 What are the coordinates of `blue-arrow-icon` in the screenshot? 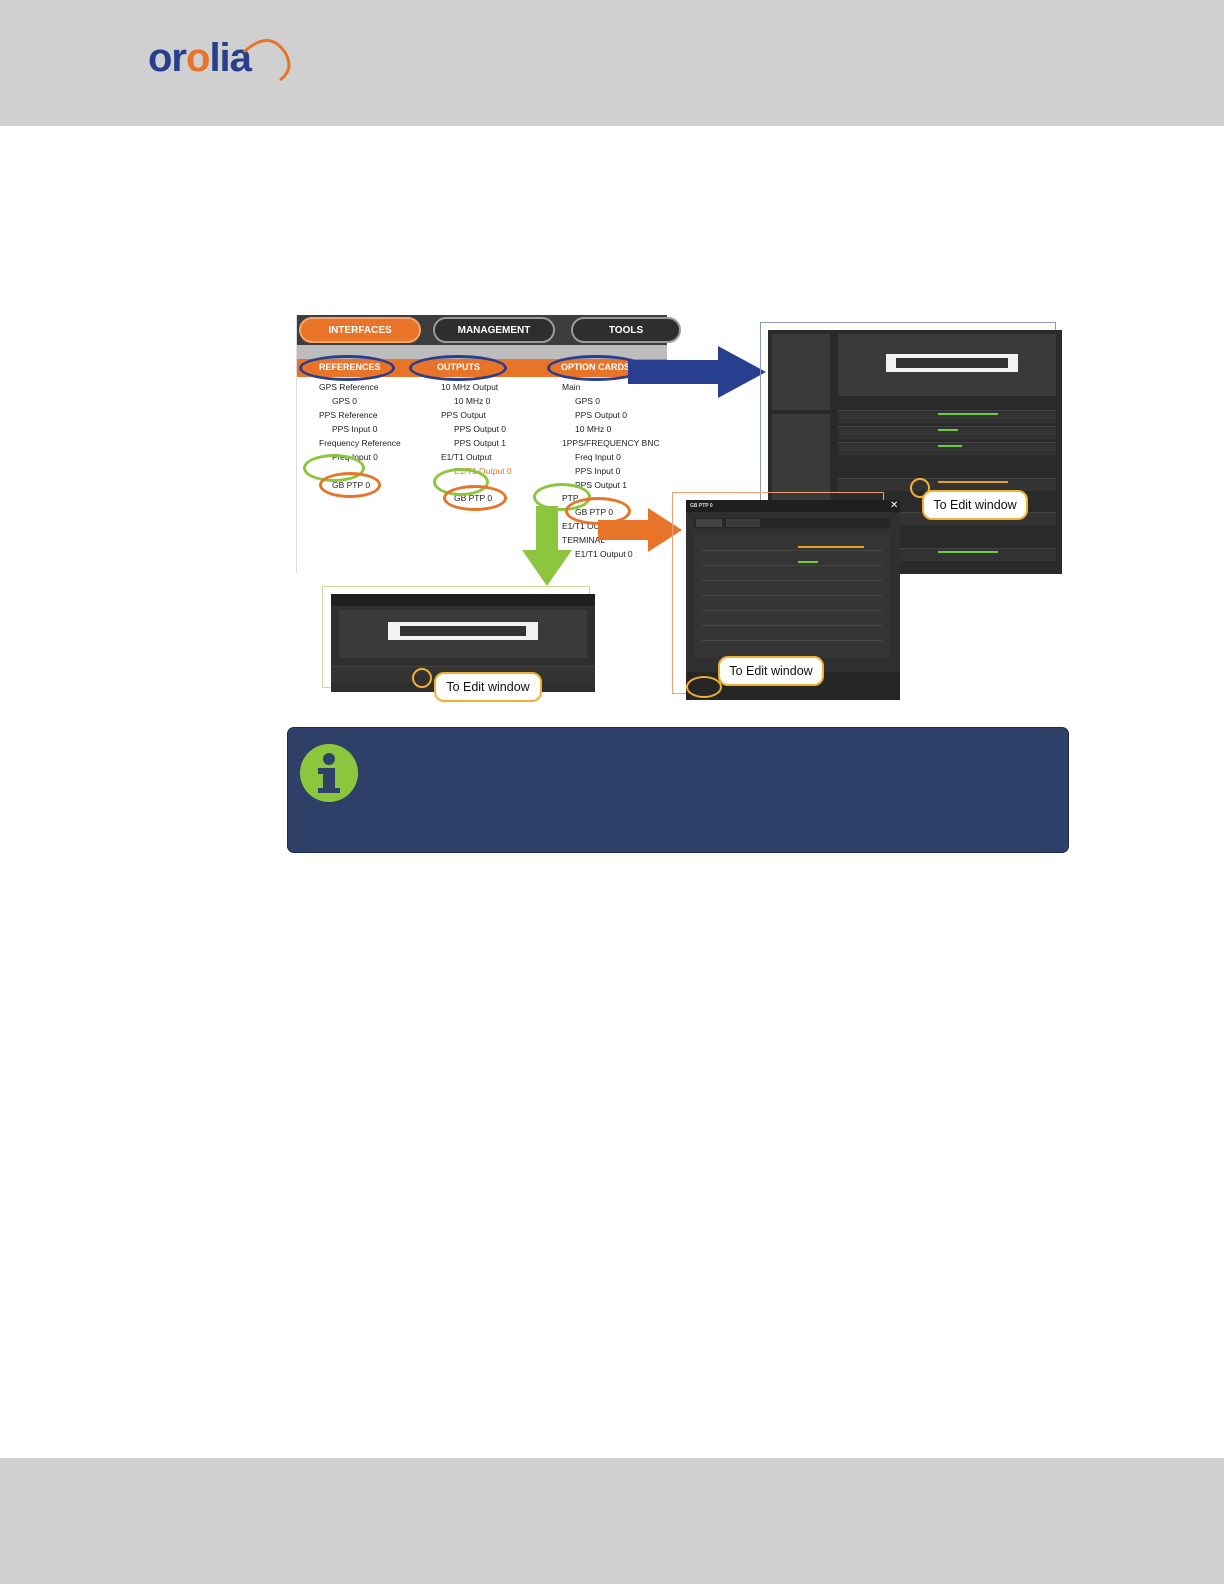 It's located at (697, 372).